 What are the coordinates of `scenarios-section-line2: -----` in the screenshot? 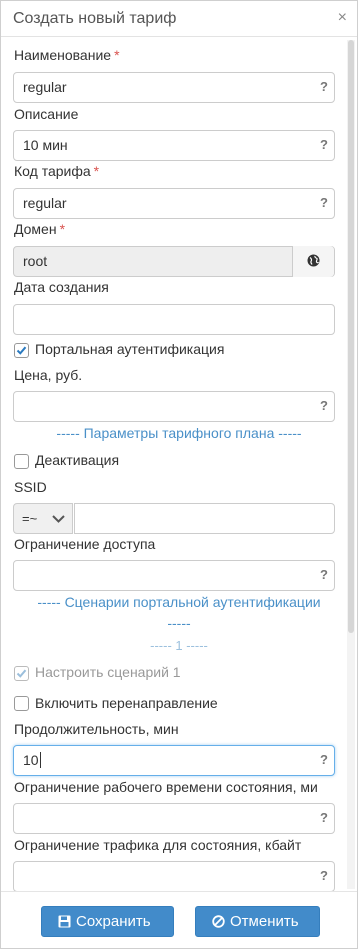 It's located at (179, 623).